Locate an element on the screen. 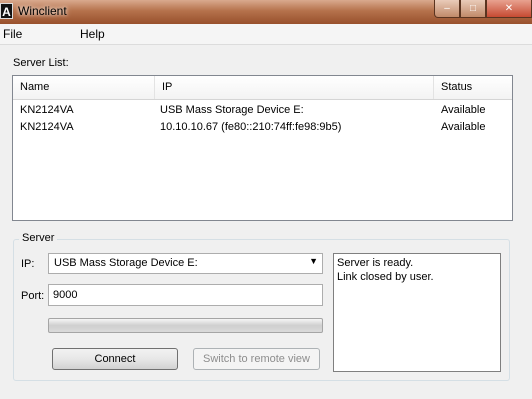 Image resolution: width=532 pixels, height=399 pixels. app-logo-icon: A is located at coordinates (6, 11).